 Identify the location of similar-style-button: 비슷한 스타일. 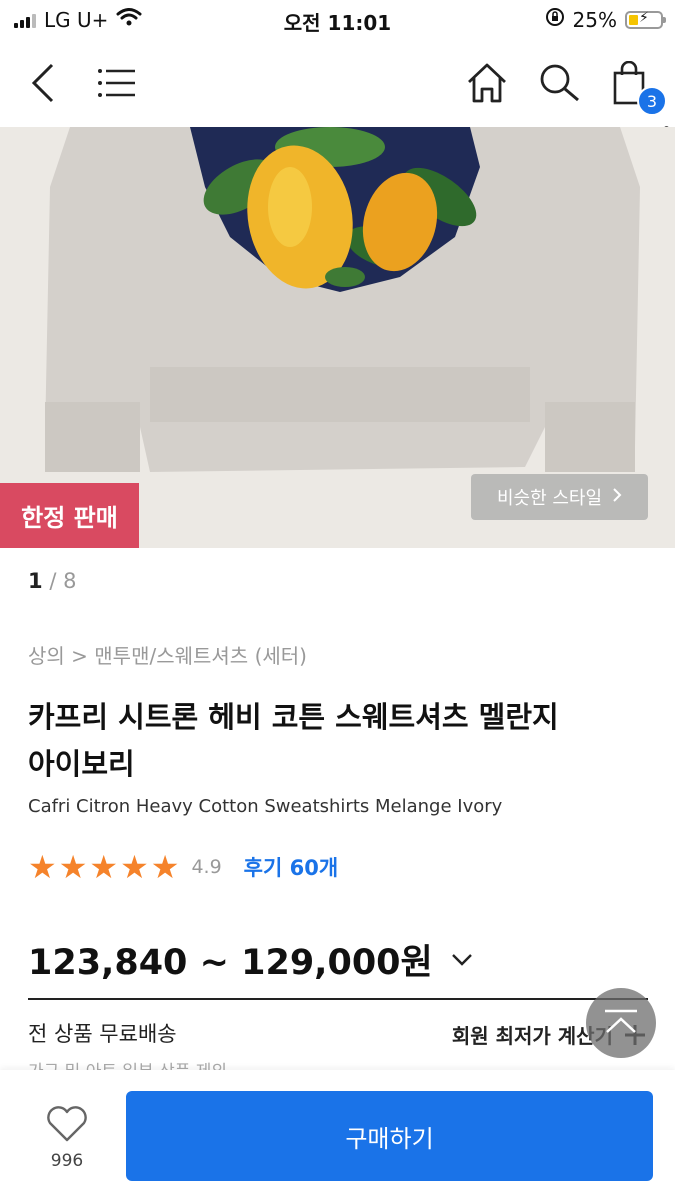
(559, 497).